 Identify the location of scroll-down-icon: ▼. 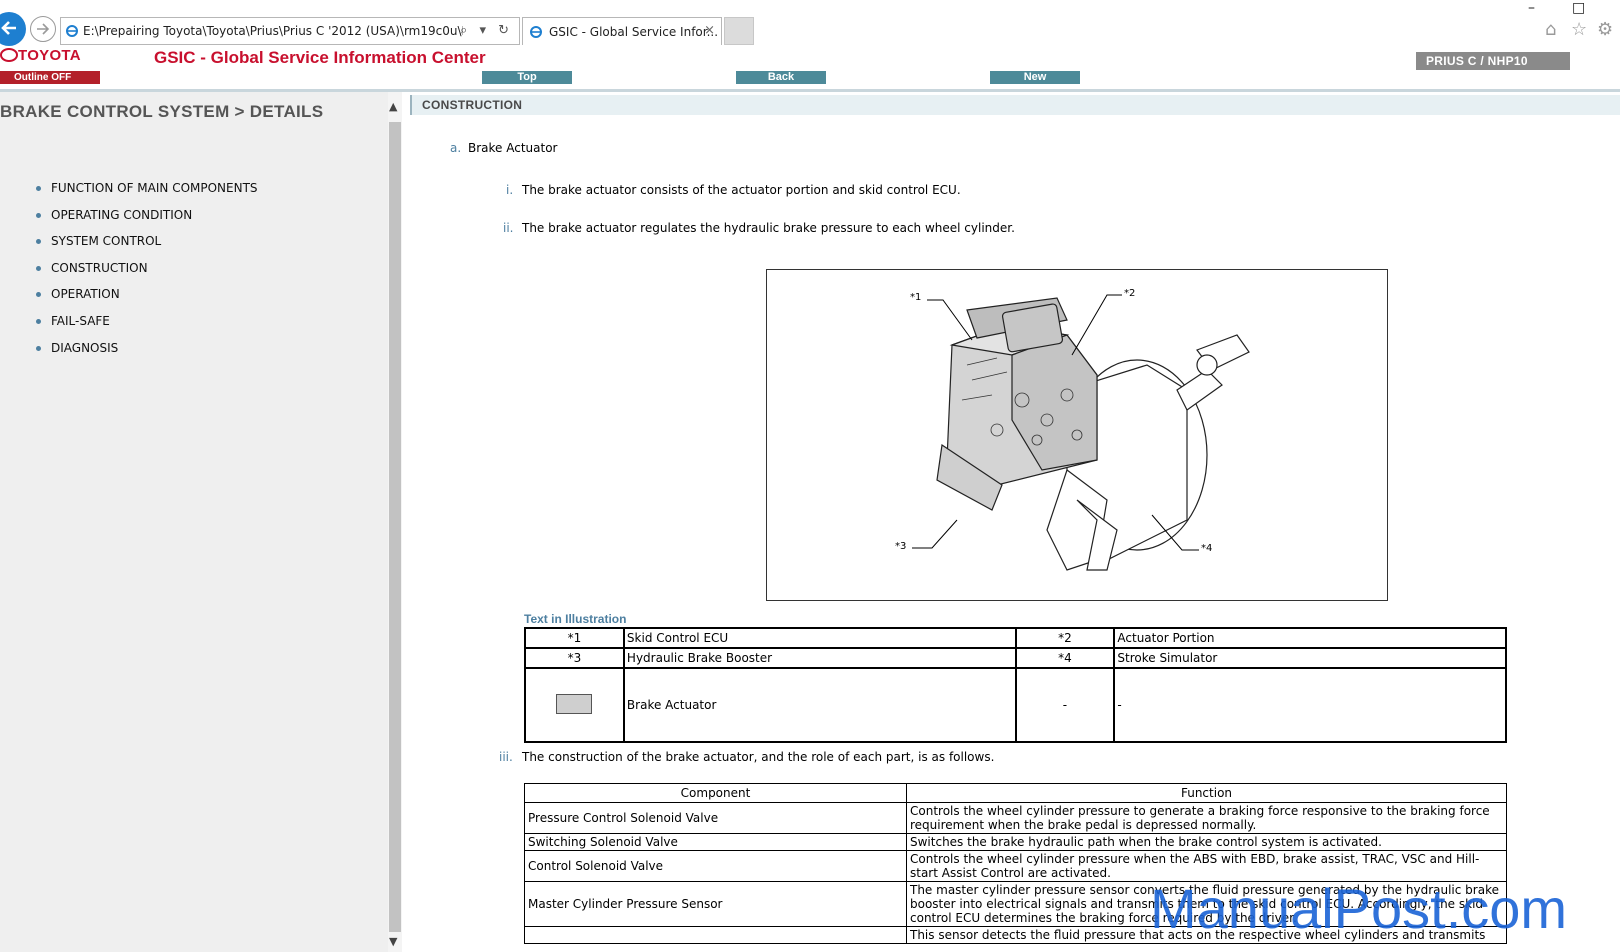
(393, 941).